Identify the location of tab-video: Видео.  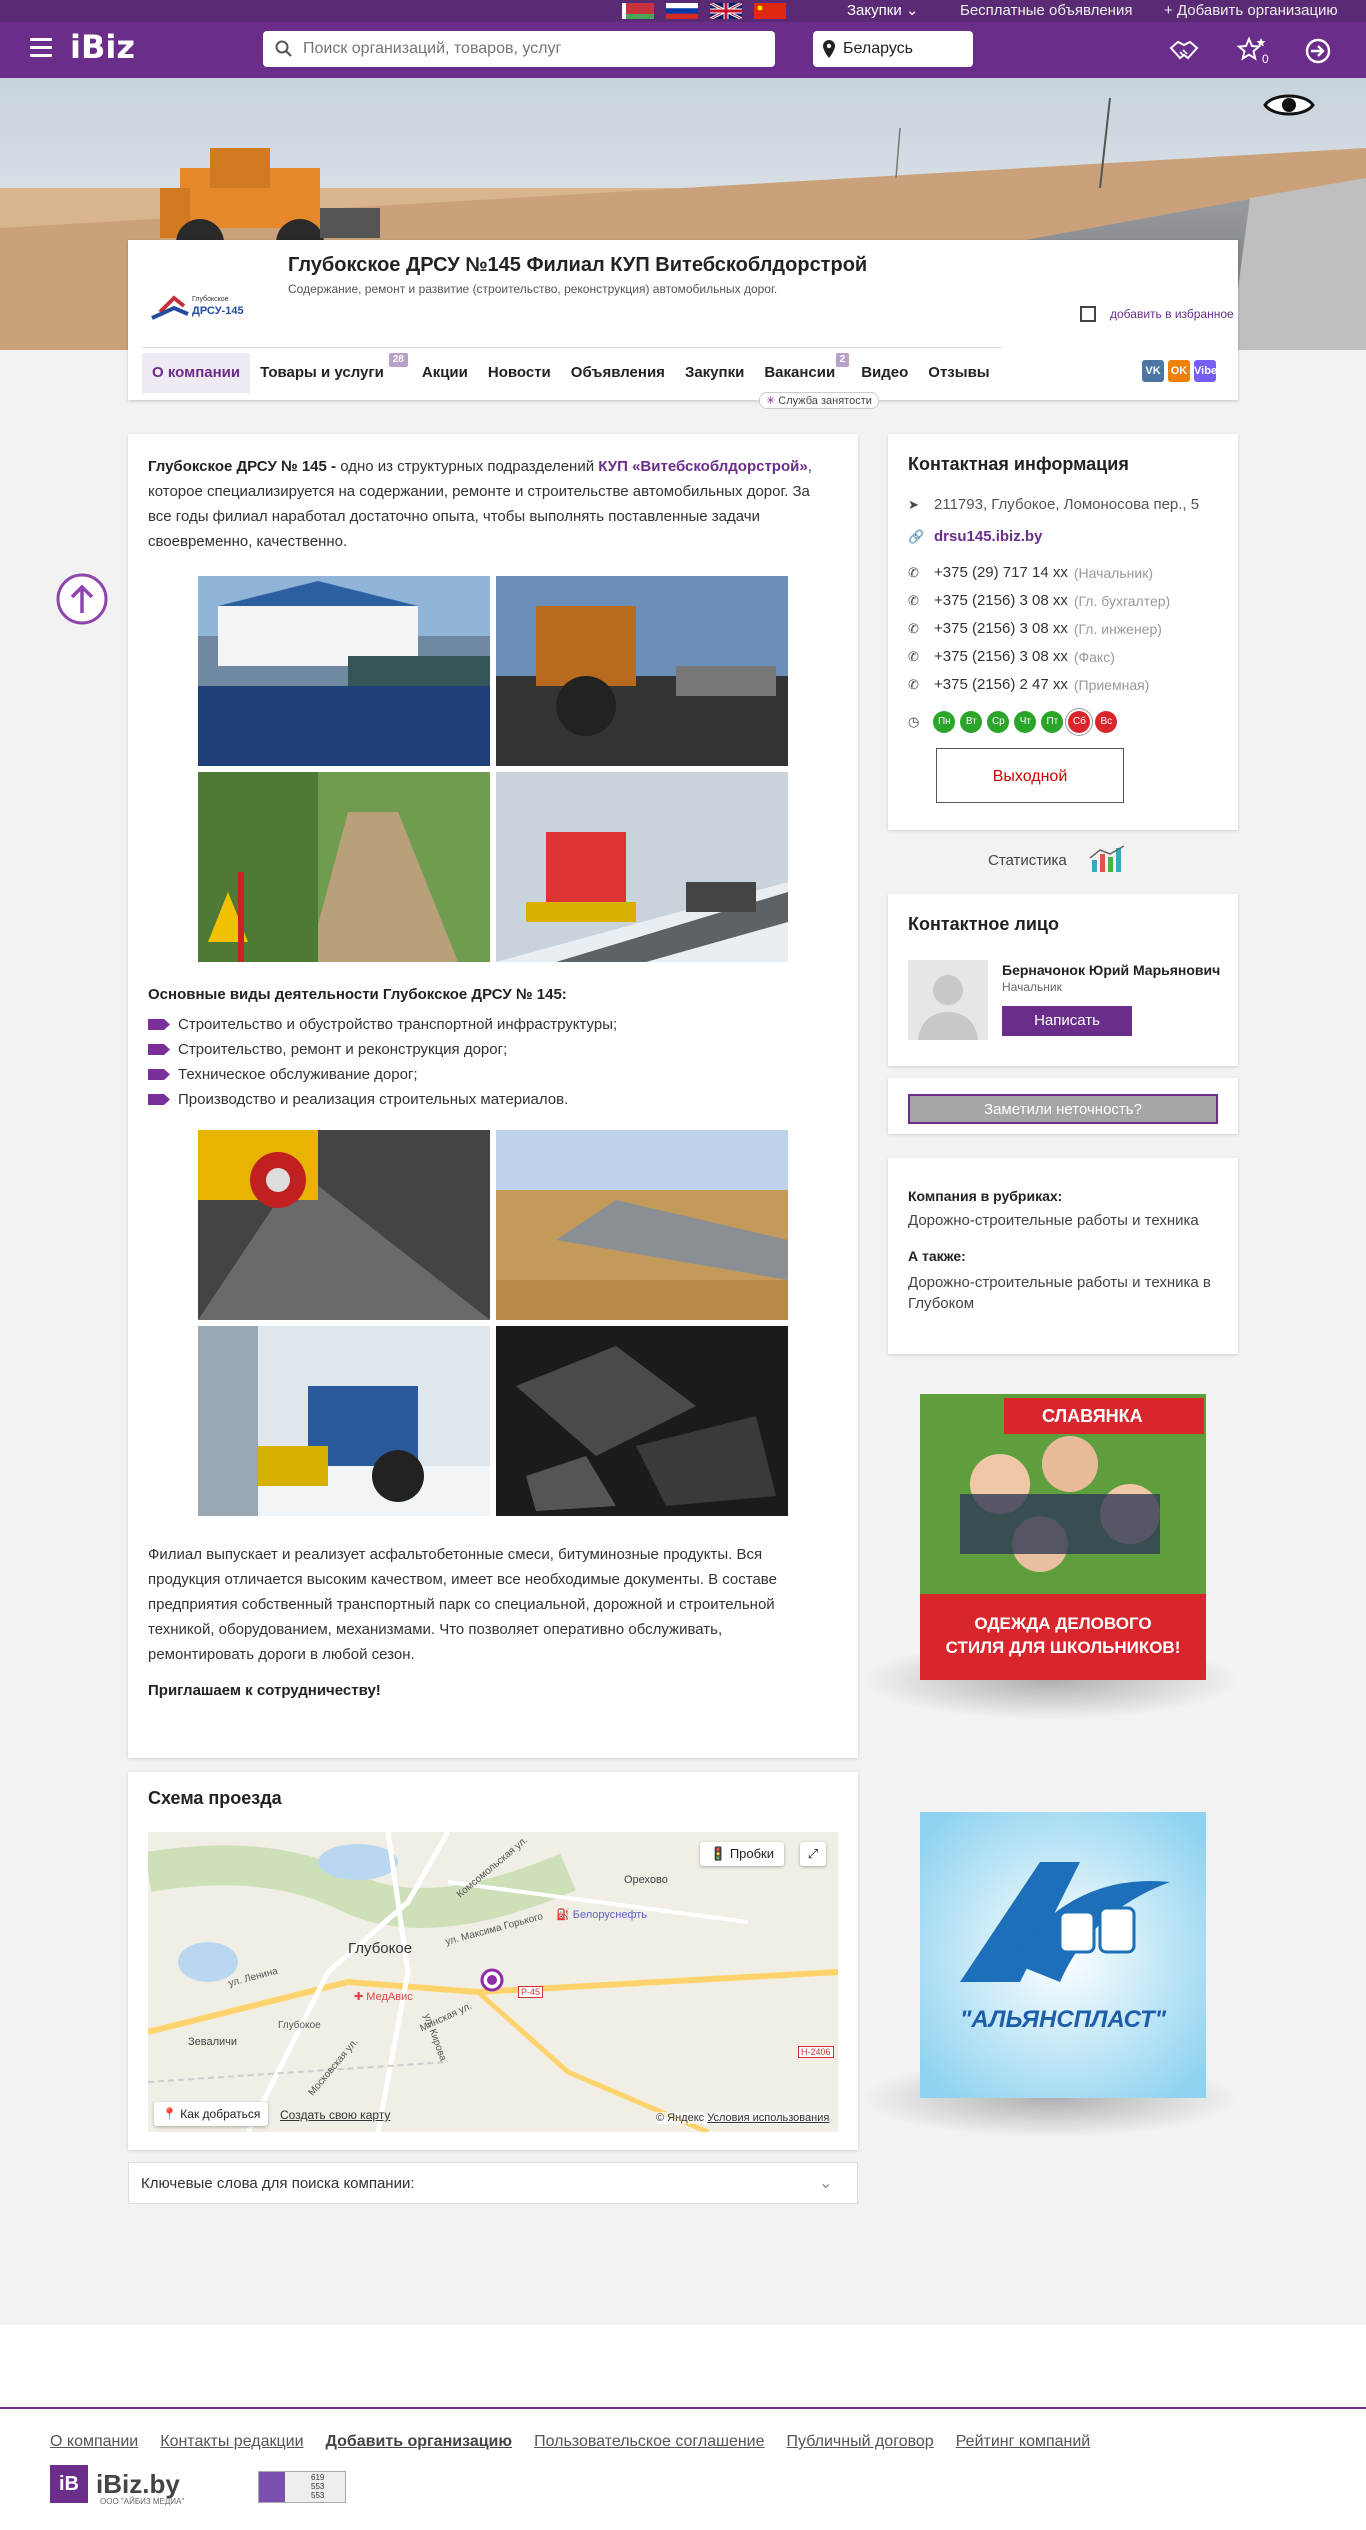
(884, 373).